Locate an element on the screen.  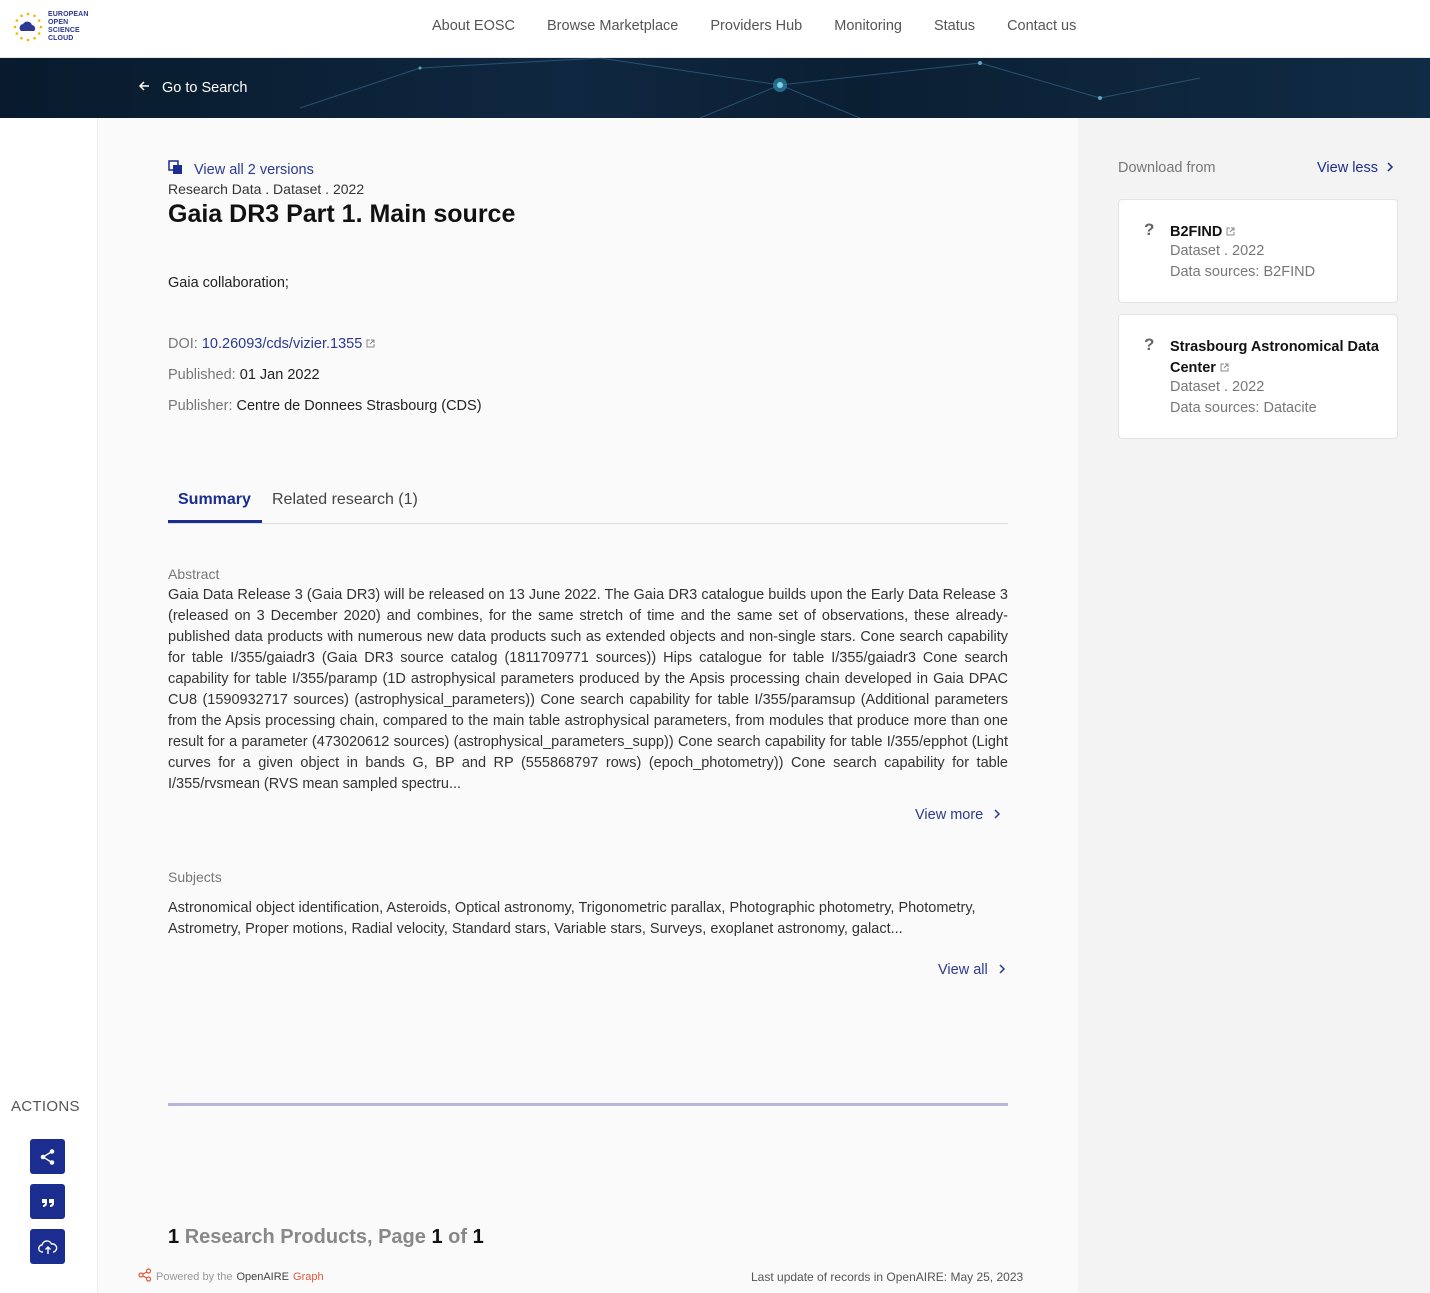
versions-icon is located at coordinates (176, 170).